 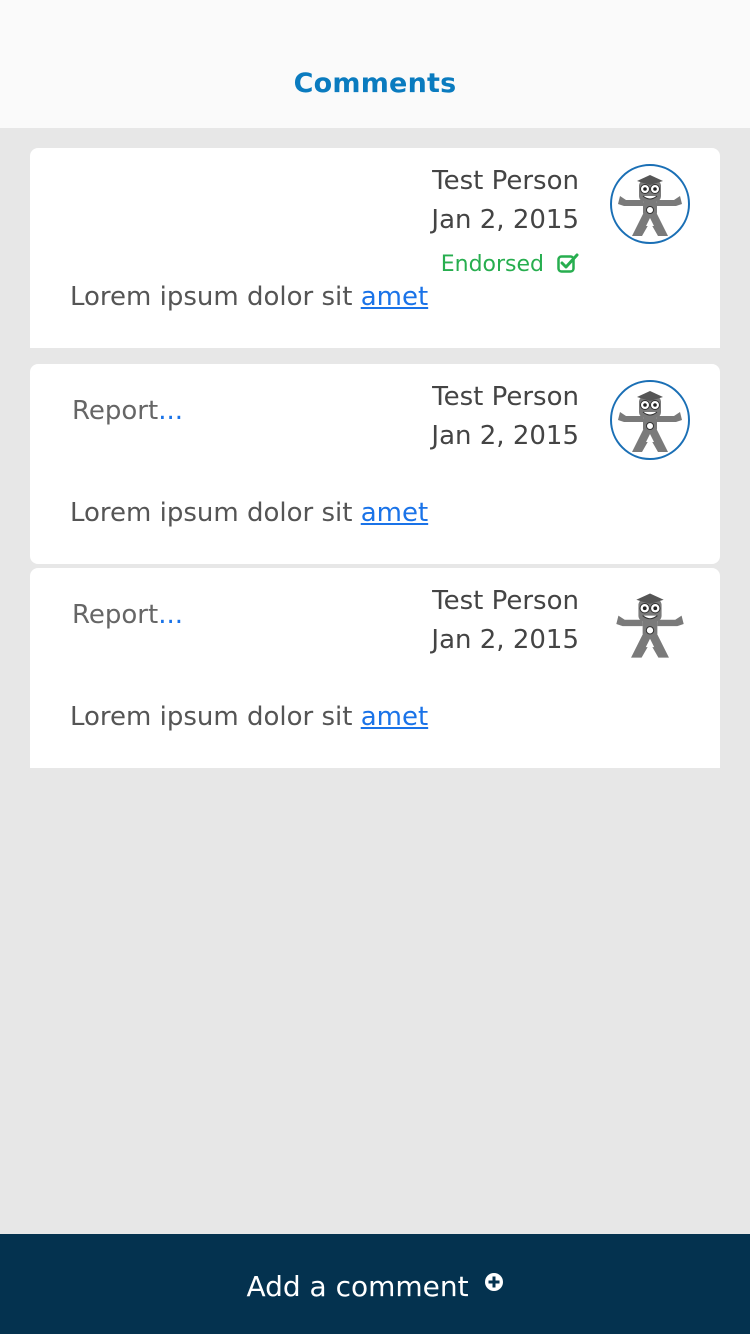 I want to click on add-comment-label: Add a comment, so click(x=357, y=1286).